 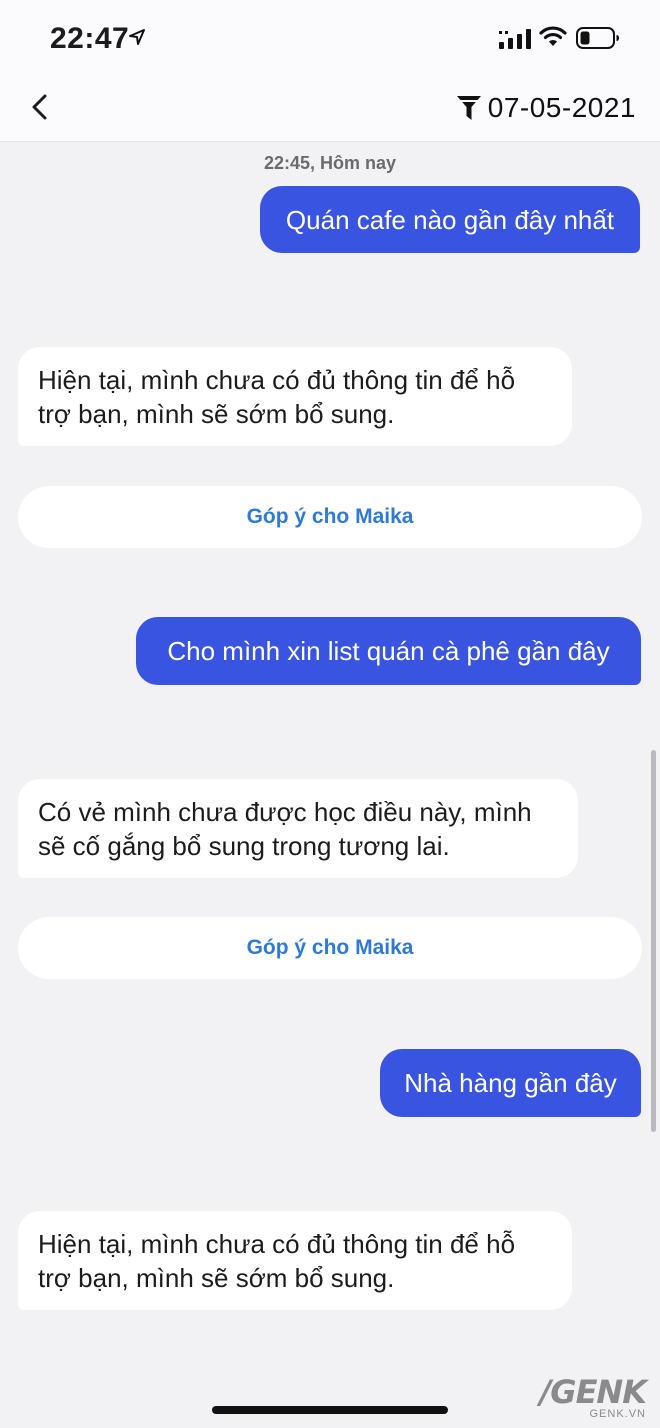 What do you see at coordinates (515, 39) in the screenshot?
I see `cellular-signal-icon` at bounding box center [515, 39].